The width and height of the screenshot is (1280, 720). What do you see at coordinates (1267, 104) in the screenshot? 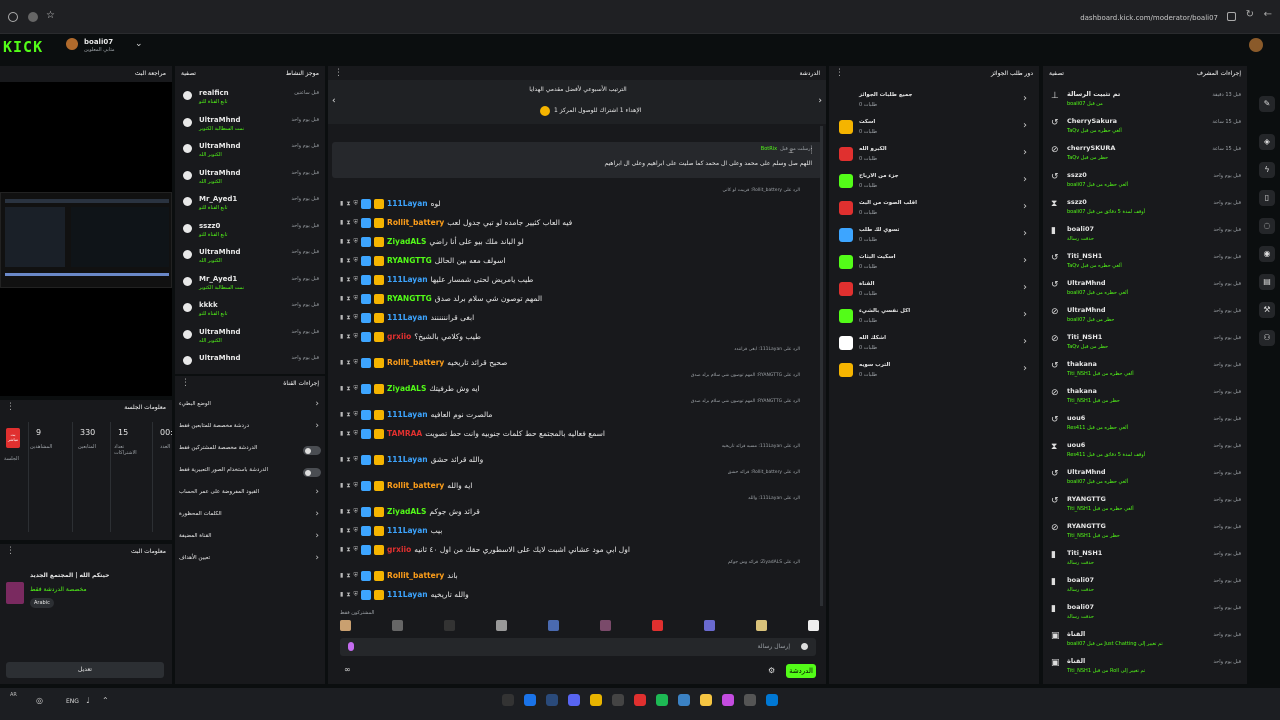
I see `pencil-icon: ✎` at bounding box center [1267, 104].